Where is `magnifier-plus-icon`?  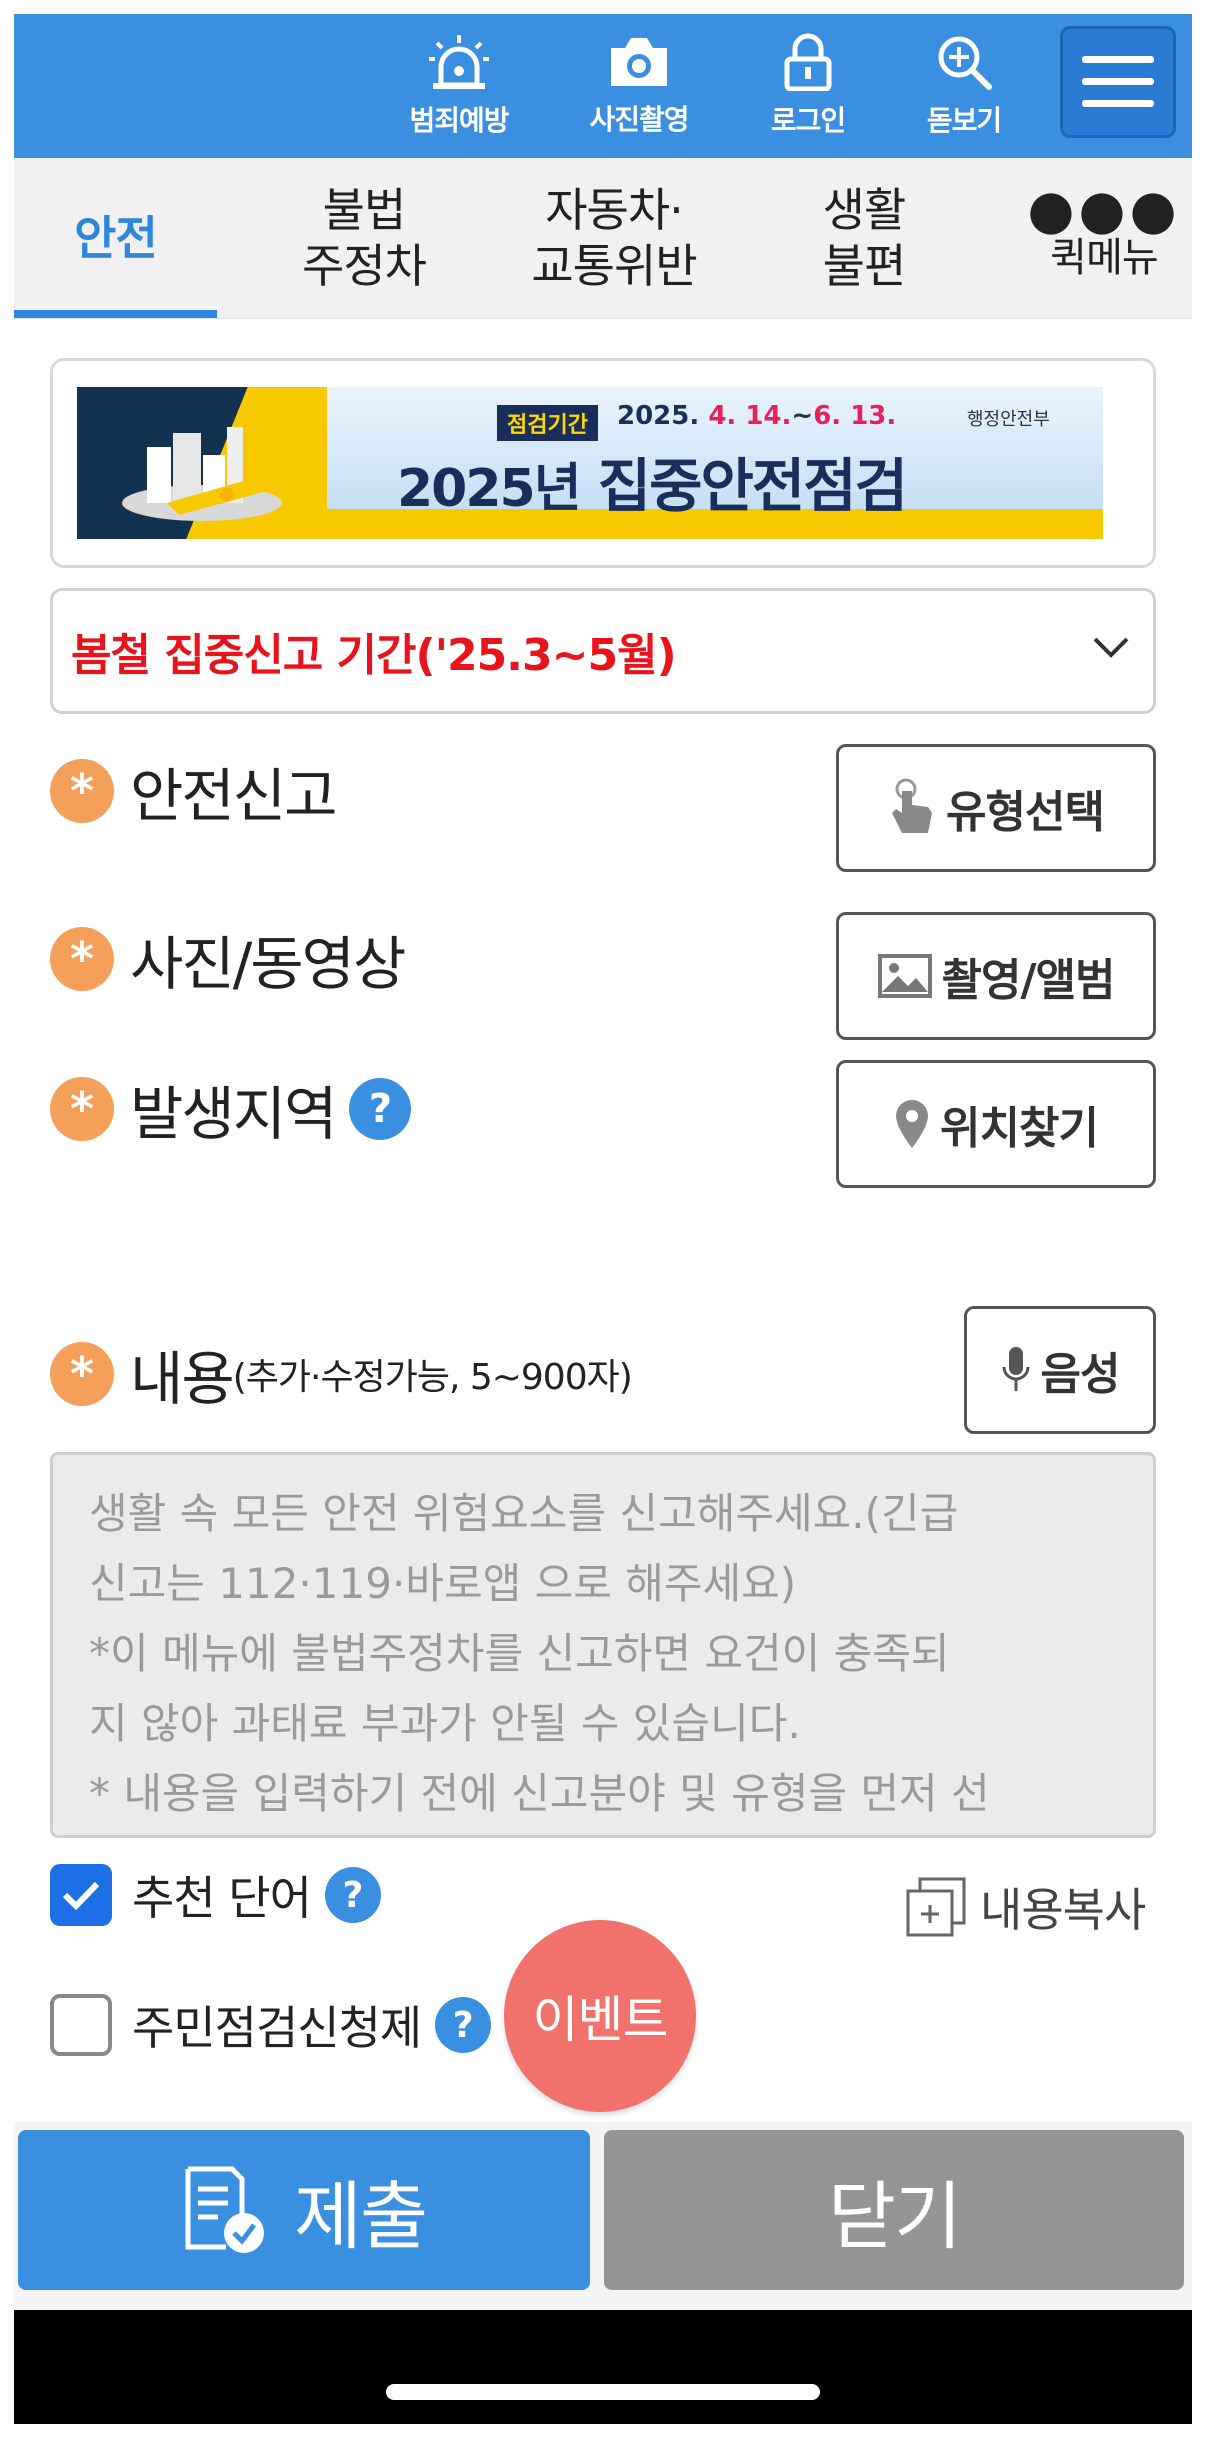
magnifier-plus-icon is located at coordinates (965, 63).